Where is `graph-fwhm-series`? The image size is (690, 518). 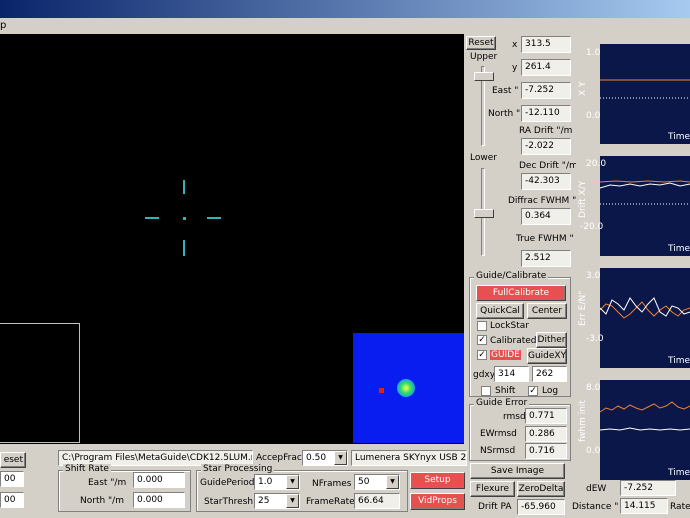
graph-fwhm-series is located at coordinates (644, 416).